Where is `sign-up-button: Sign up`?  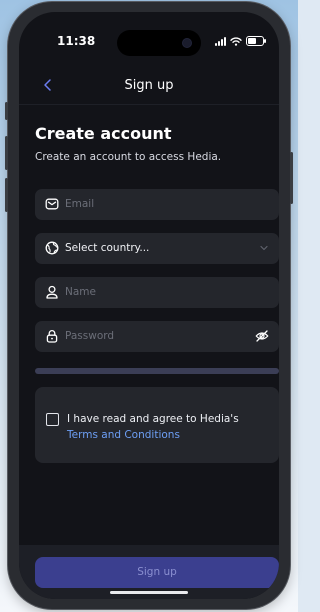 sign-up-button: Sign up is located at coordinates (157, 572).